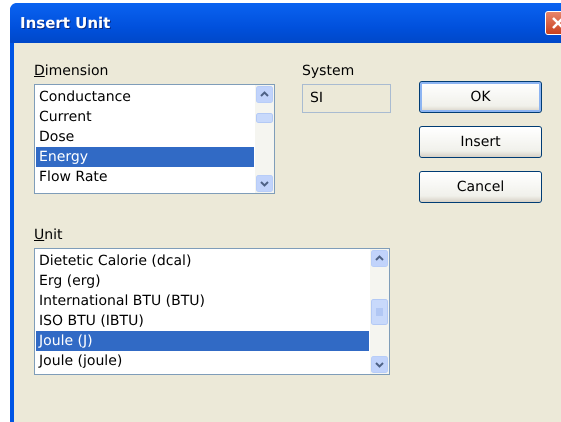  Describe the element at coordinates (202, 341) in the screenshot. I see `list-item: Joule (J)` at that location.